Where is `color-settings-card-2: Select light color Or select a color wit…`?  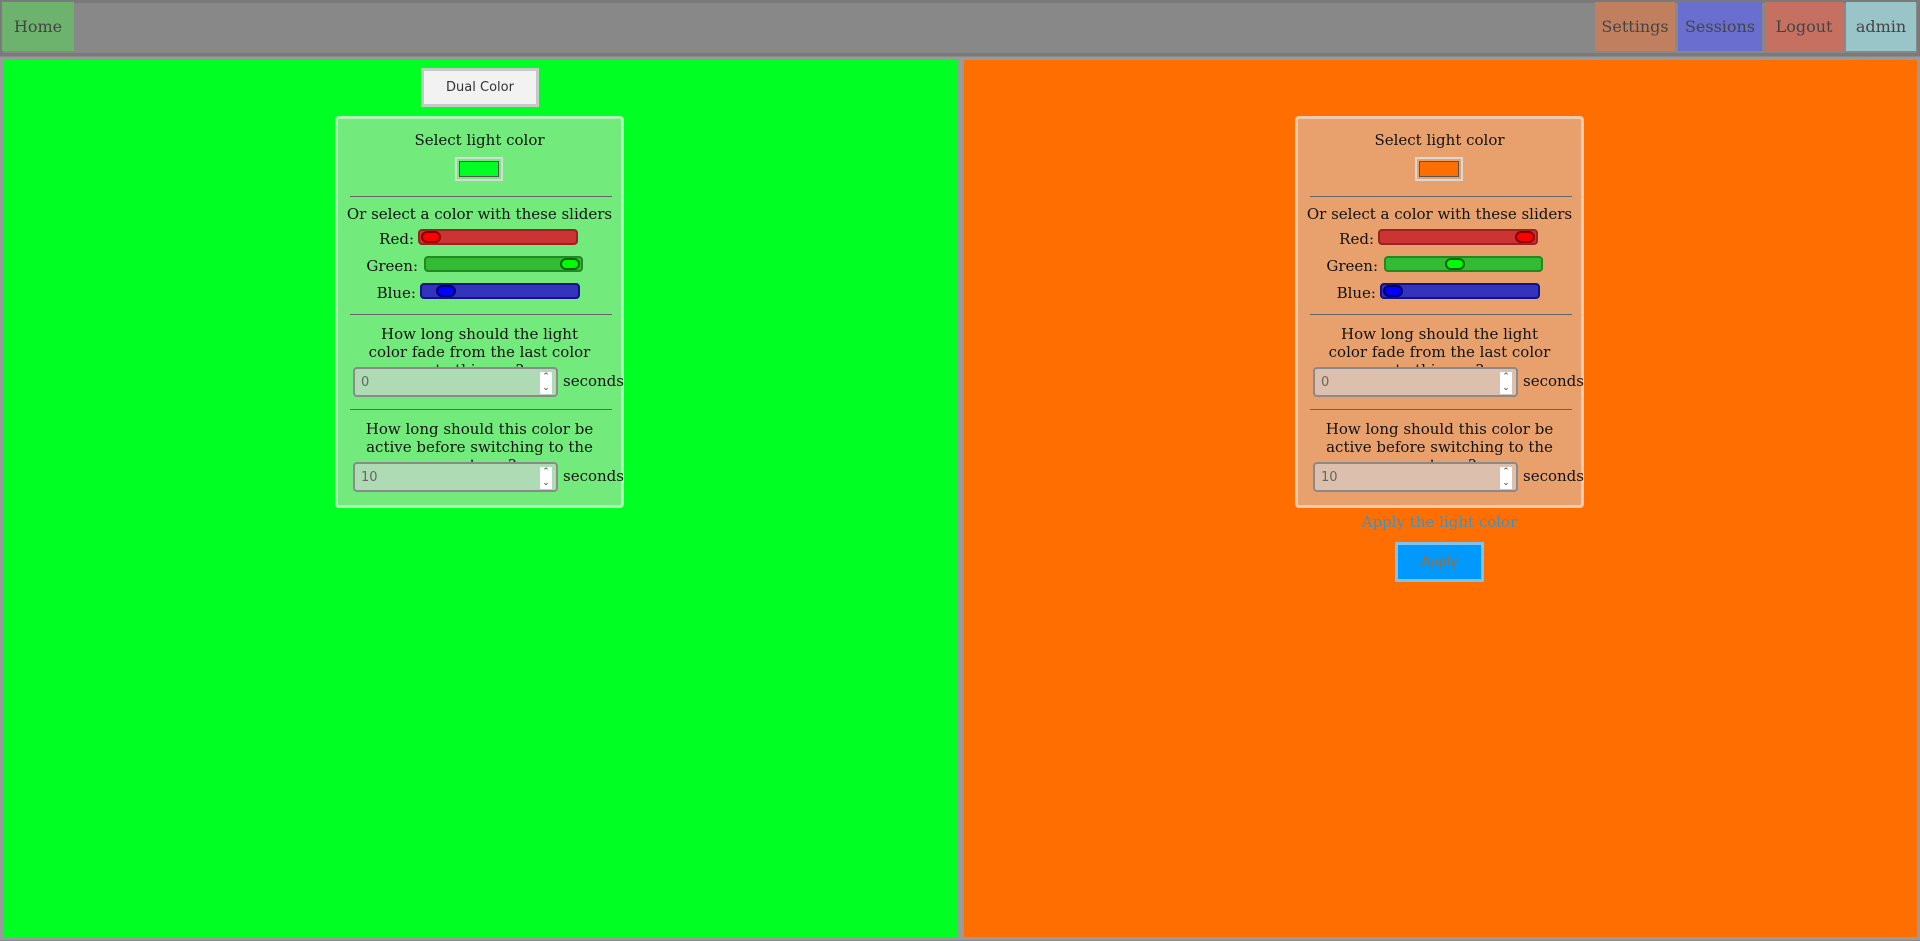
color-settings-card-2: Select light color Or select a color wit… is located at coordinates (1439, 312).